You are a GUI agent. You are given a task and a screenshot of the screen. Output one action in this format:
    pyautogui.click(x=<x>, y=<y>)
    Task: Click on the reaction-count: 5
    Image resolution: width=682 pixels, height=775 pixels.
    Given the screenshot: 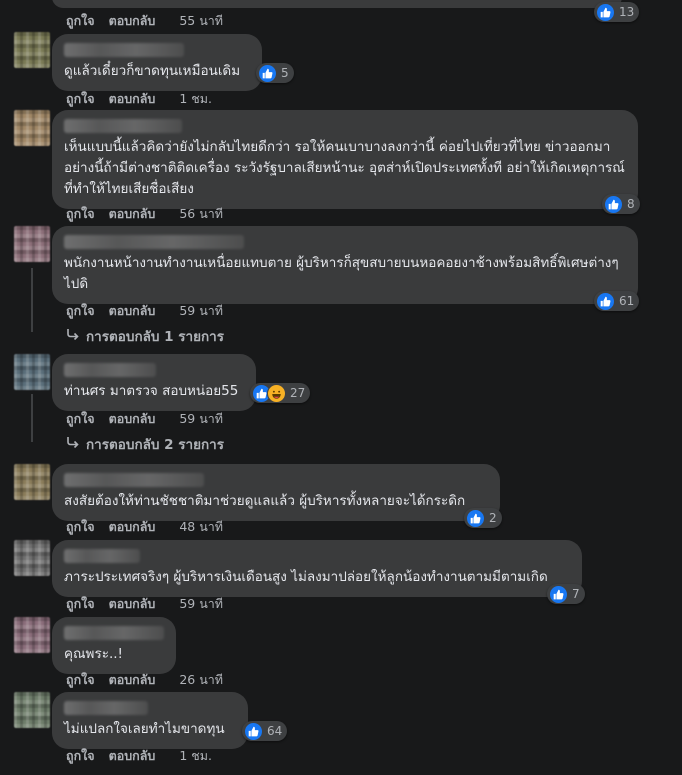 What is the action you would take?
    pyautogui.click(x=285, y=73)
    